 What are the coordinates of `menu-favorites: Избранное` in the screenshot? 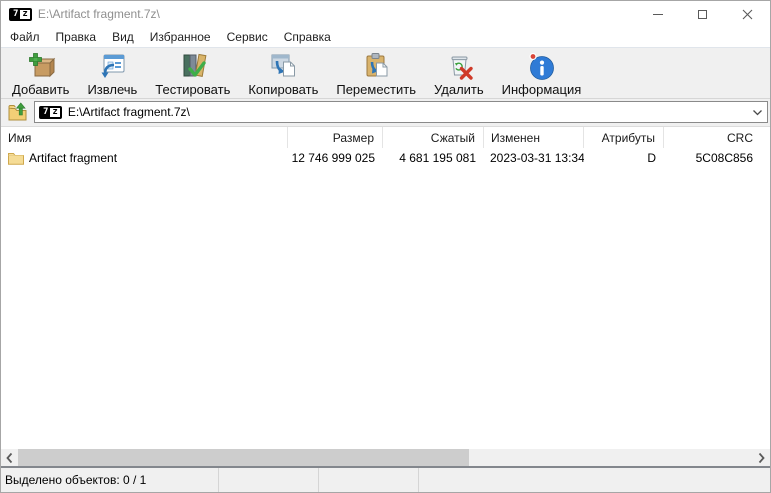 It's located at (180, 37).